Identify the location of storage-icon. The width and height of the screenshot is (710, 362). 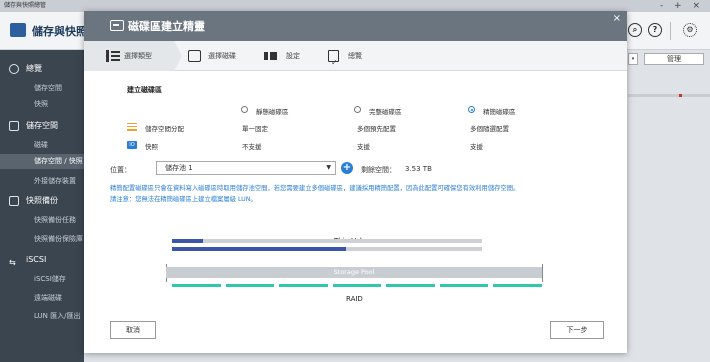
(14, 126).